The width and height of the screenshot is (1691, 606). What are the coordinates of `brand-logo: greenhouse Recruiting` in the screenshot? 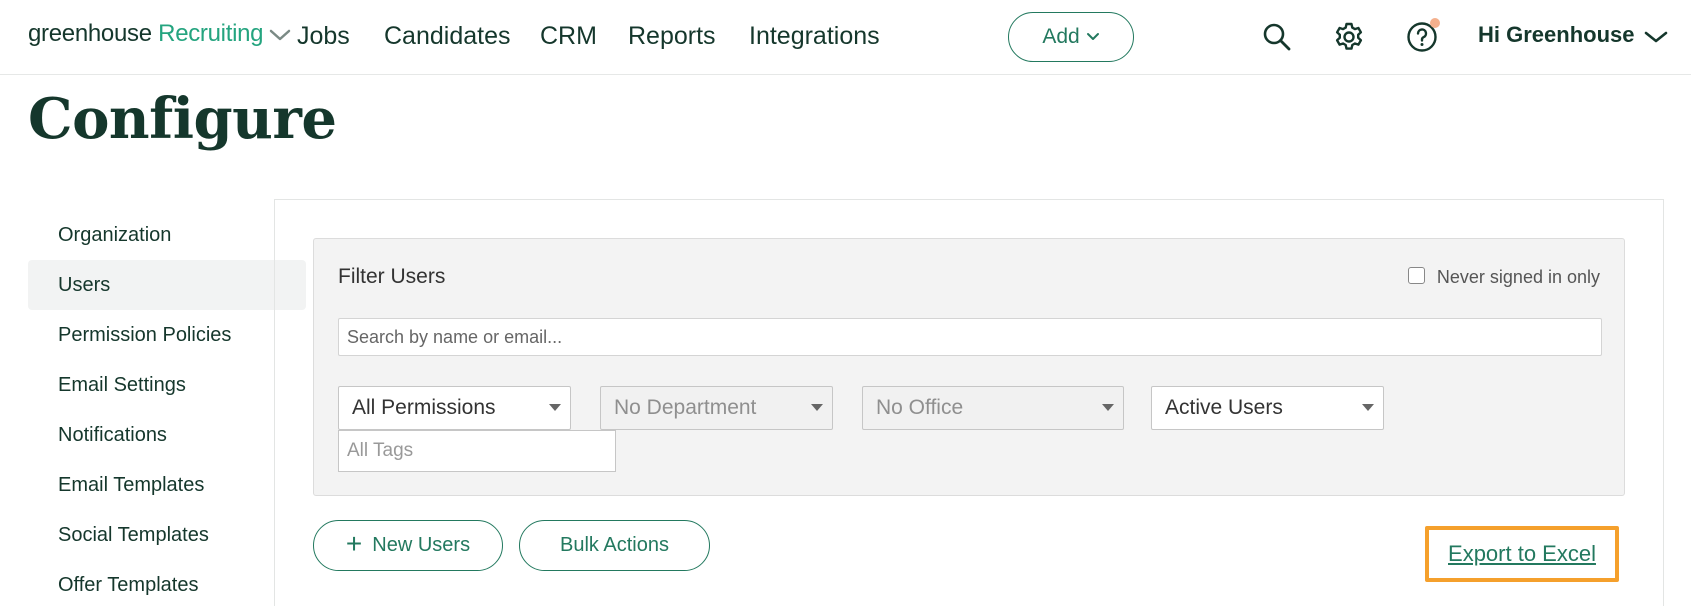 It's located at (146, 33).